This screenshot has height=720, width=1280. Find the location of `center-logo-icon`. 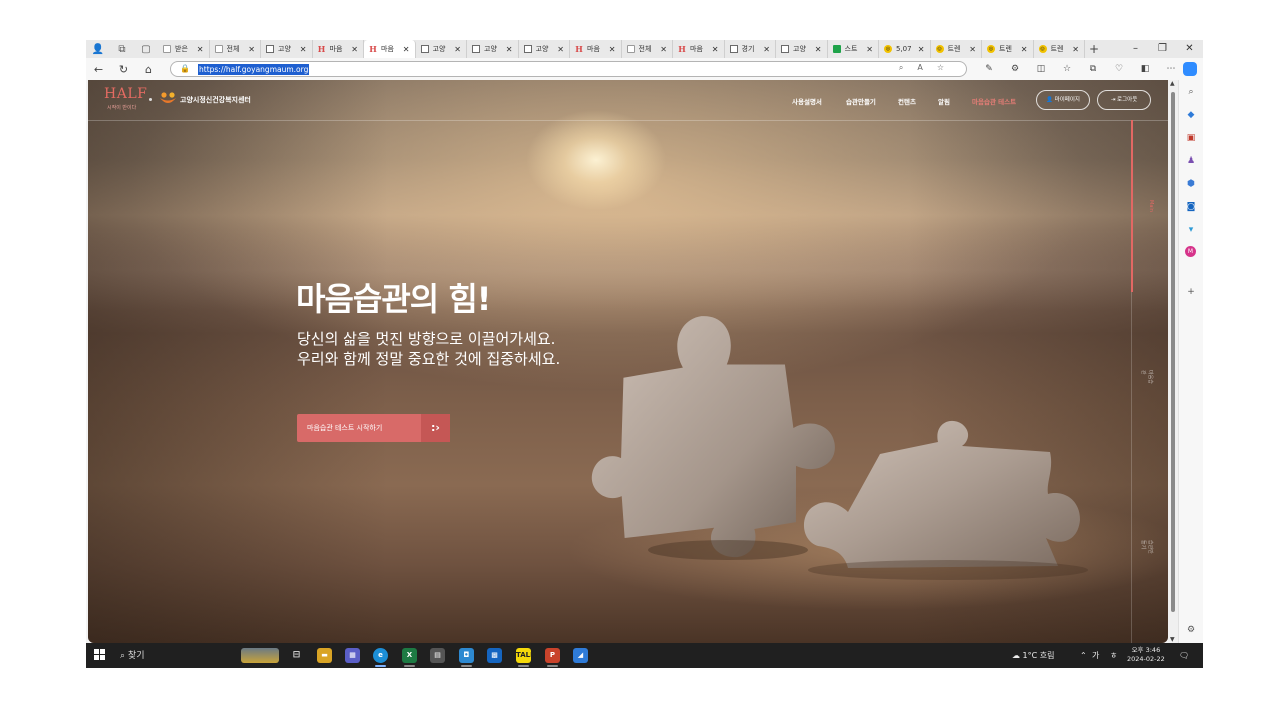

center-logo-icon is located at coordinates (168, 98).